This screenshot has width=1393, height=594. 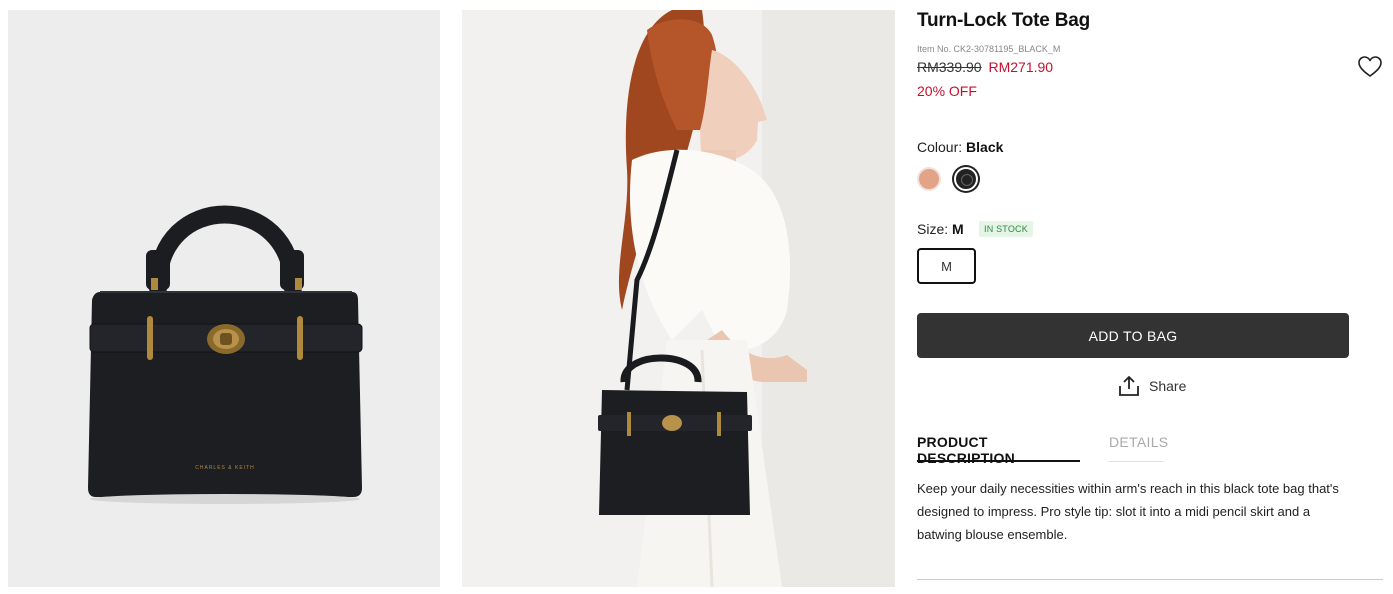 I want to click on product-tabs: PRODUCT DESCRIPTION DETAILS, so click(x=1150, y=448).